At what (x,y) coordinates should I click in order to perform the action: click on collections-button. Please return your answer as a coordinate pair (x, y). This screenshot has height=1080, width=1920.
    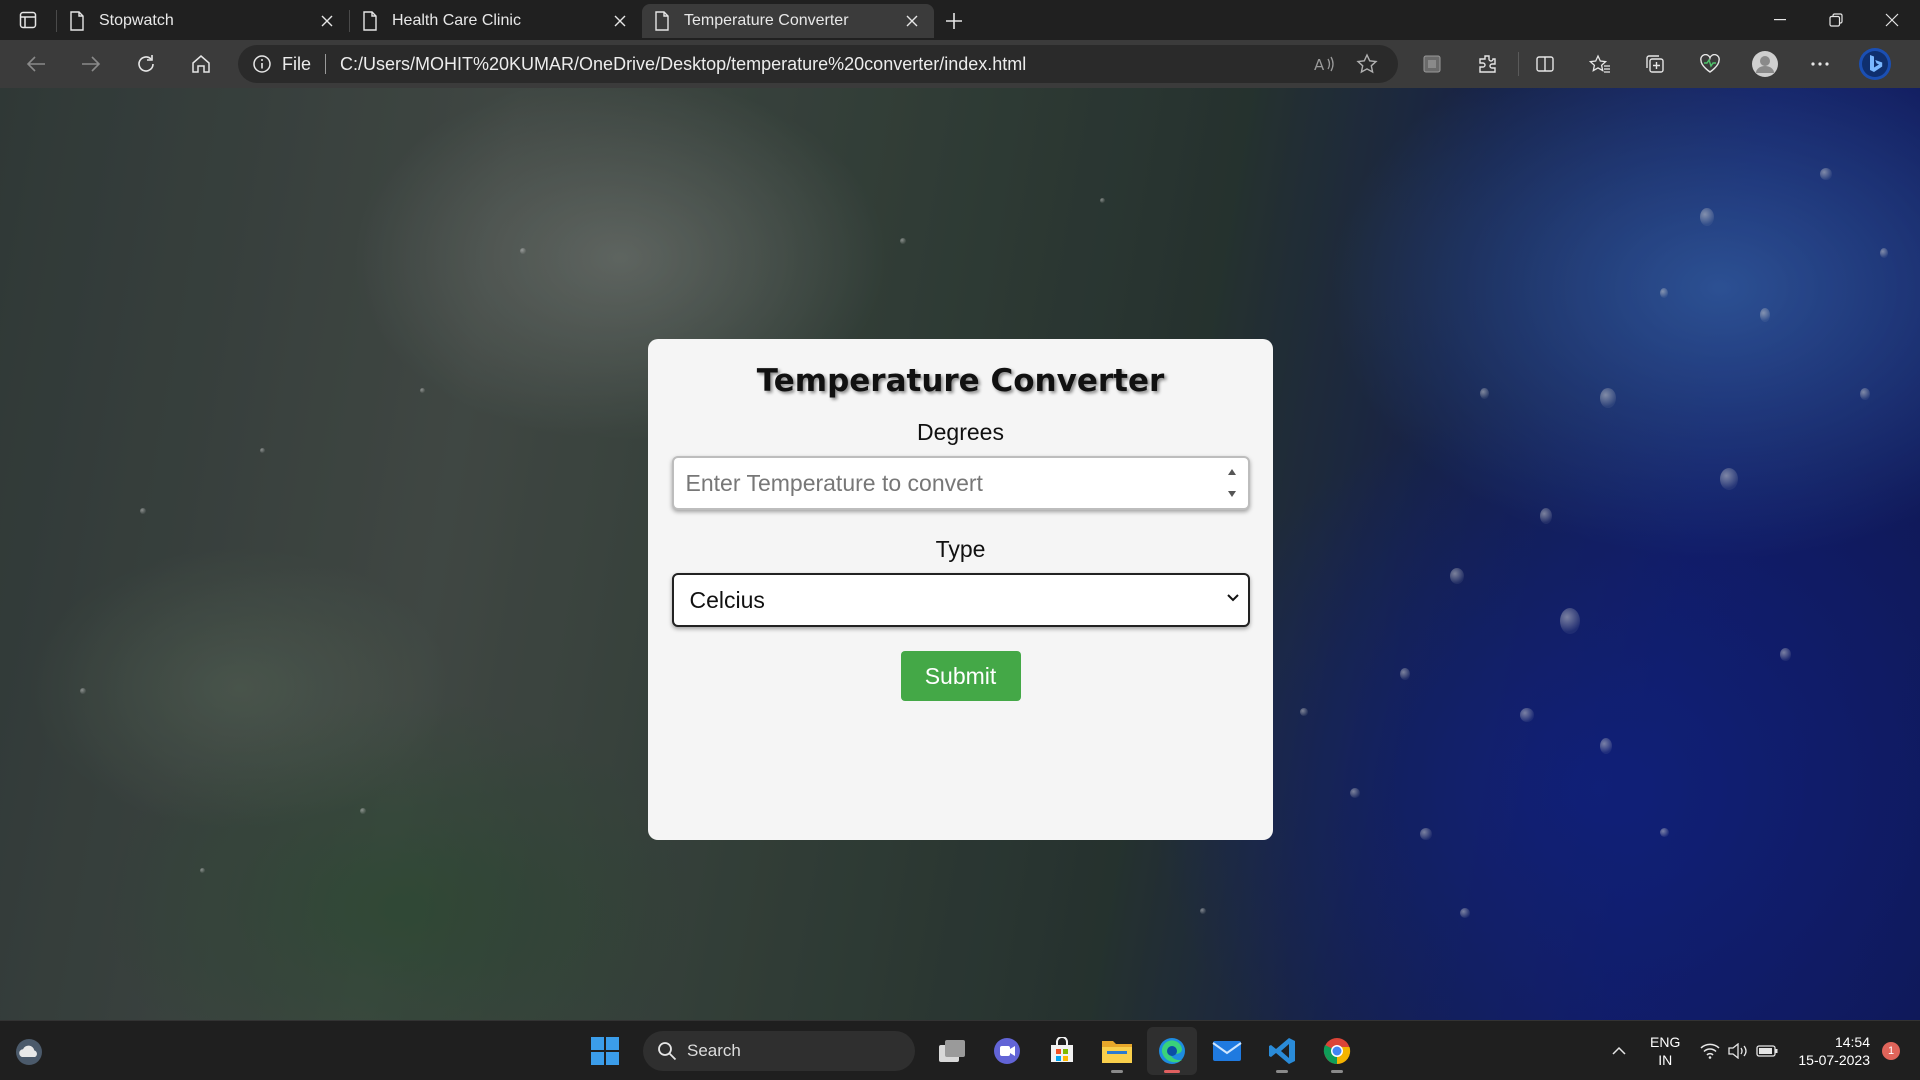
    Looking at the image, I should click on (1655, 64).